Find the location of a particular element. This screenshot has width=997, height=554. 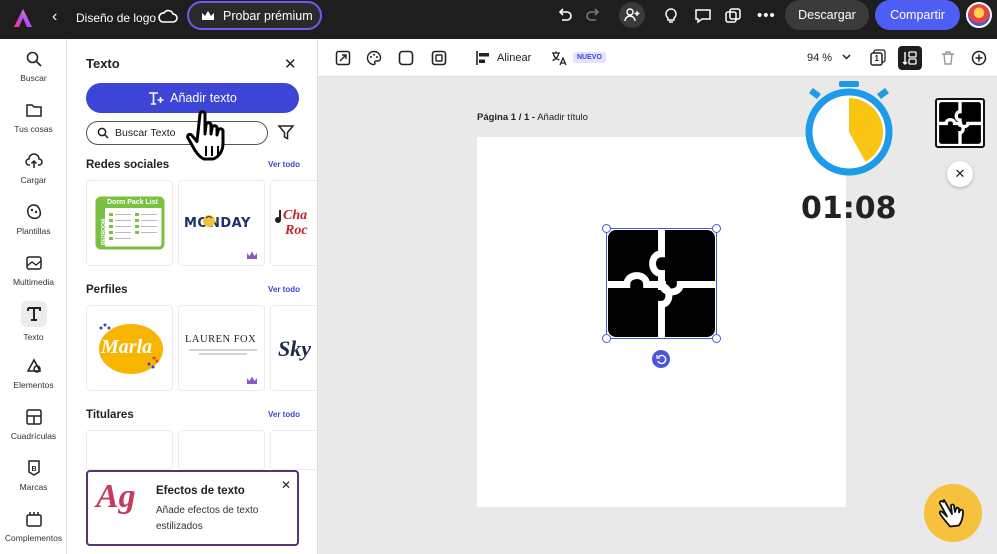

svg-text: B is located at coordinates (33, 469).